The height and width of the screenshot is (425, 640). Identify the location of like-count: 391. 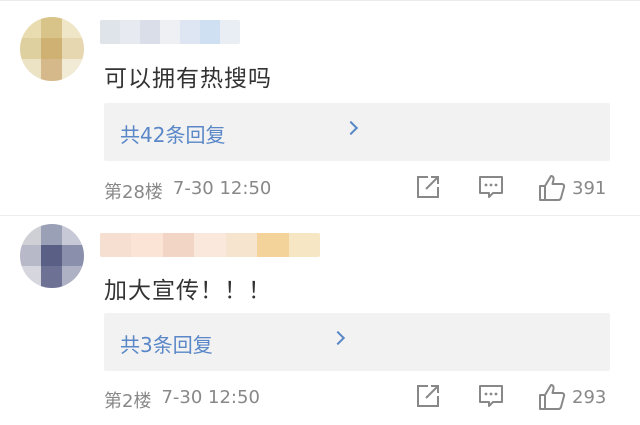
(589, 188).